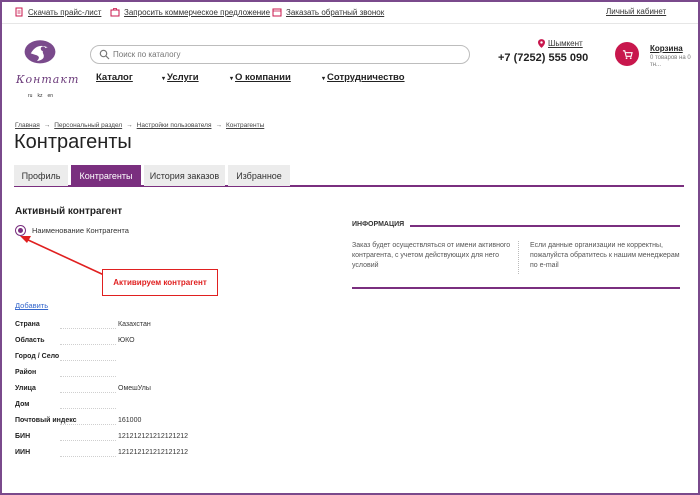 The width and height of the screenshot is (700, 495). I want to click on logo-wordmark: Контакт, so click(48, 79).